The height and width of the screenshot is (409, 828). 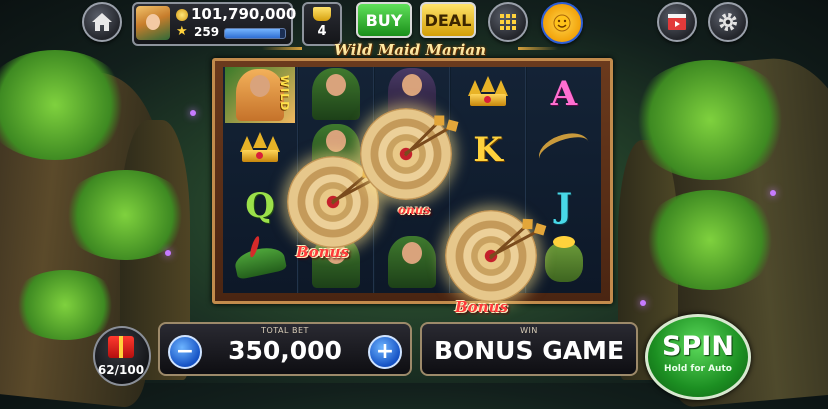 I want to click on clapperboard-icon, so click(x=677, y=22).